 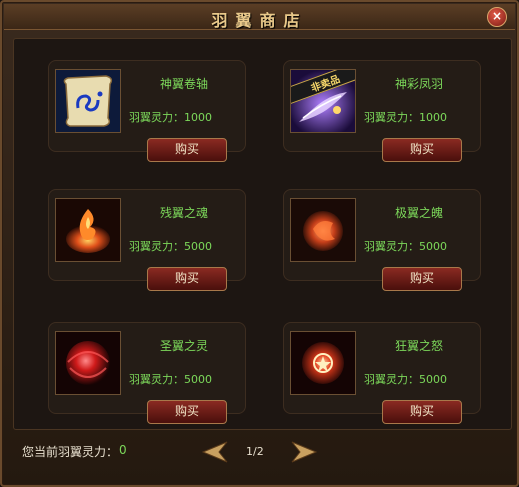 What do you see at coordinates (418, 346) in the screenshot?
I see `item-name: 狂翼之怒` at bounding box center [418, 346].